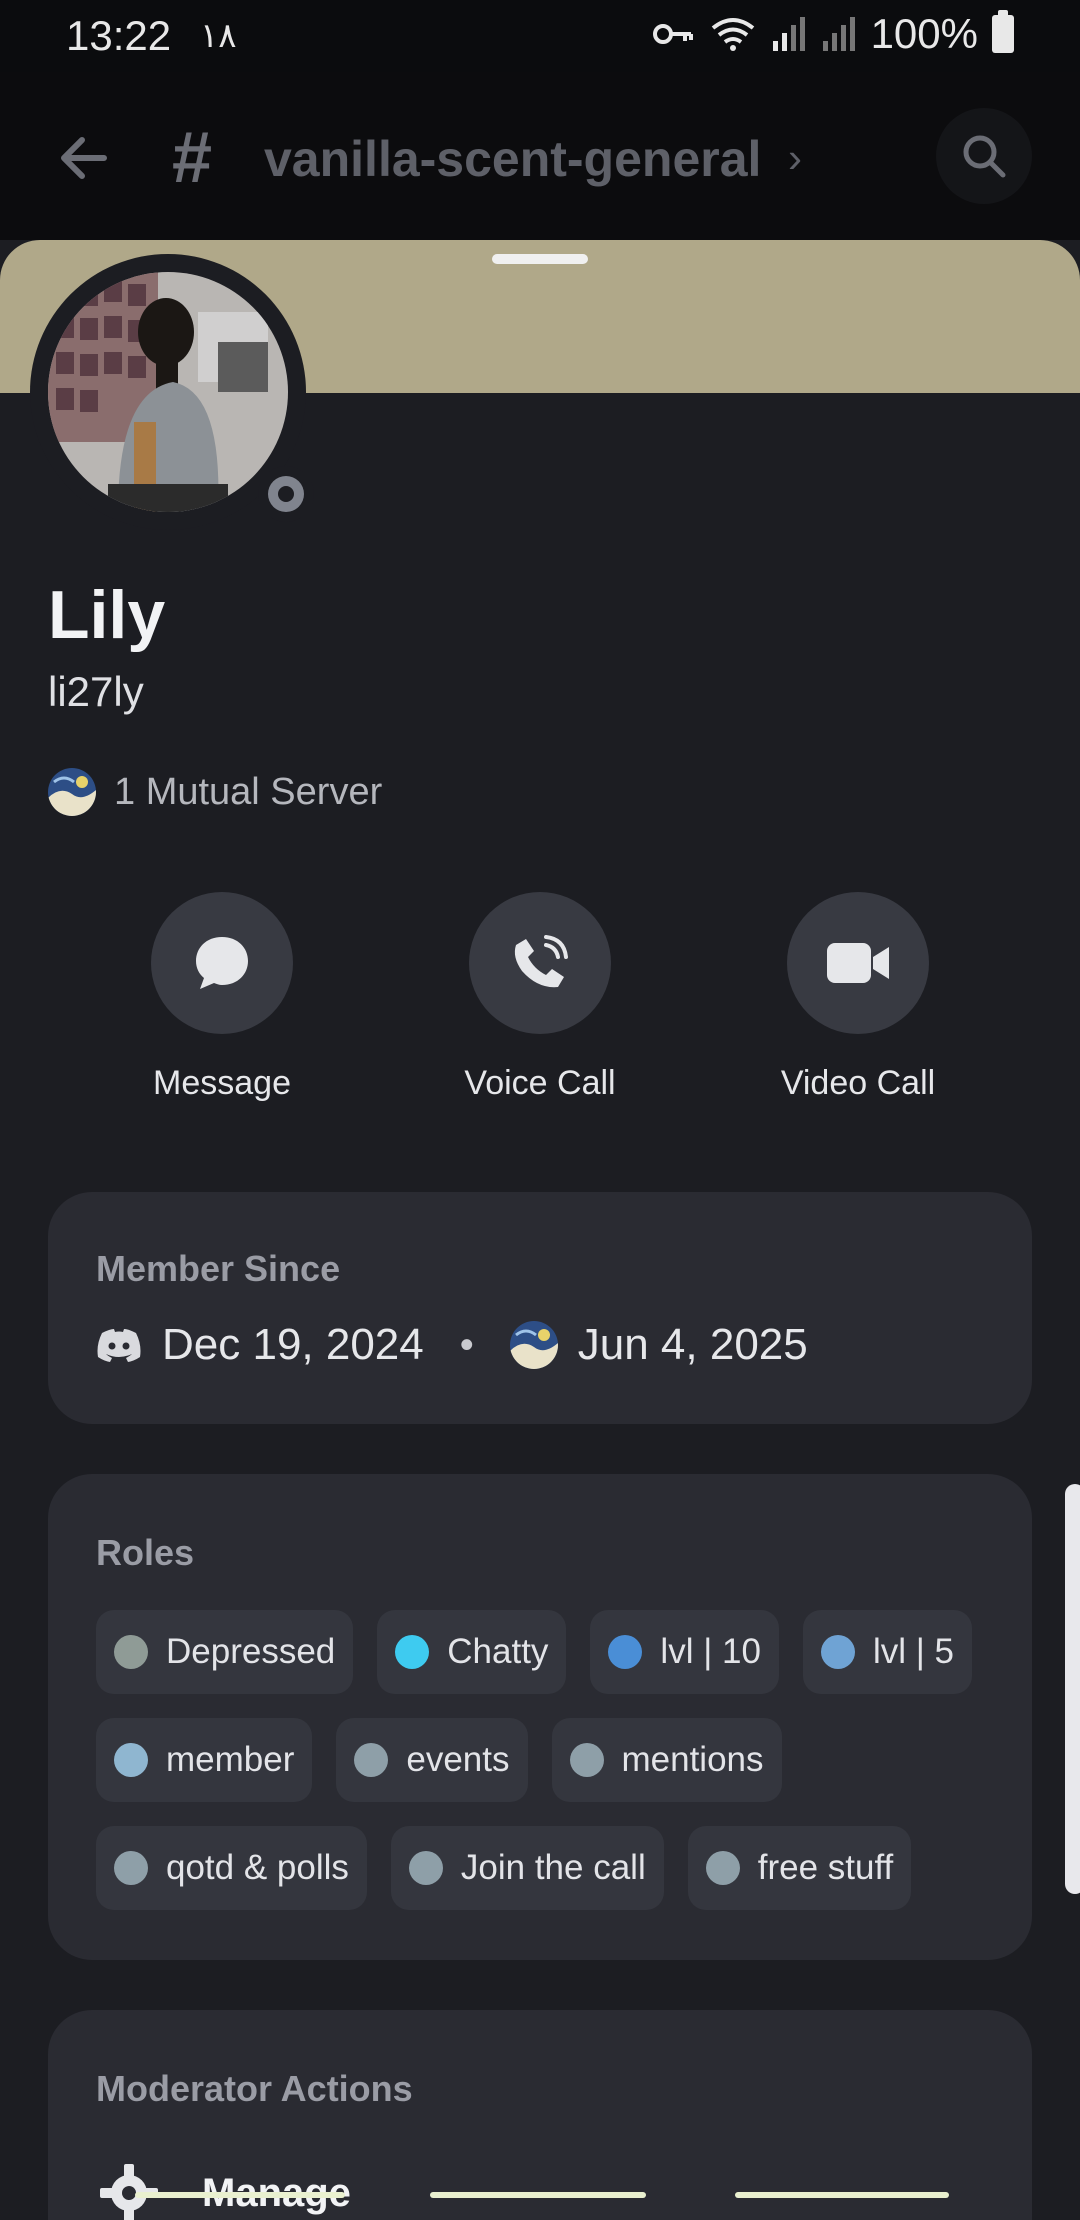  I want to click on role-name: free stuff, so click(825, 1867).